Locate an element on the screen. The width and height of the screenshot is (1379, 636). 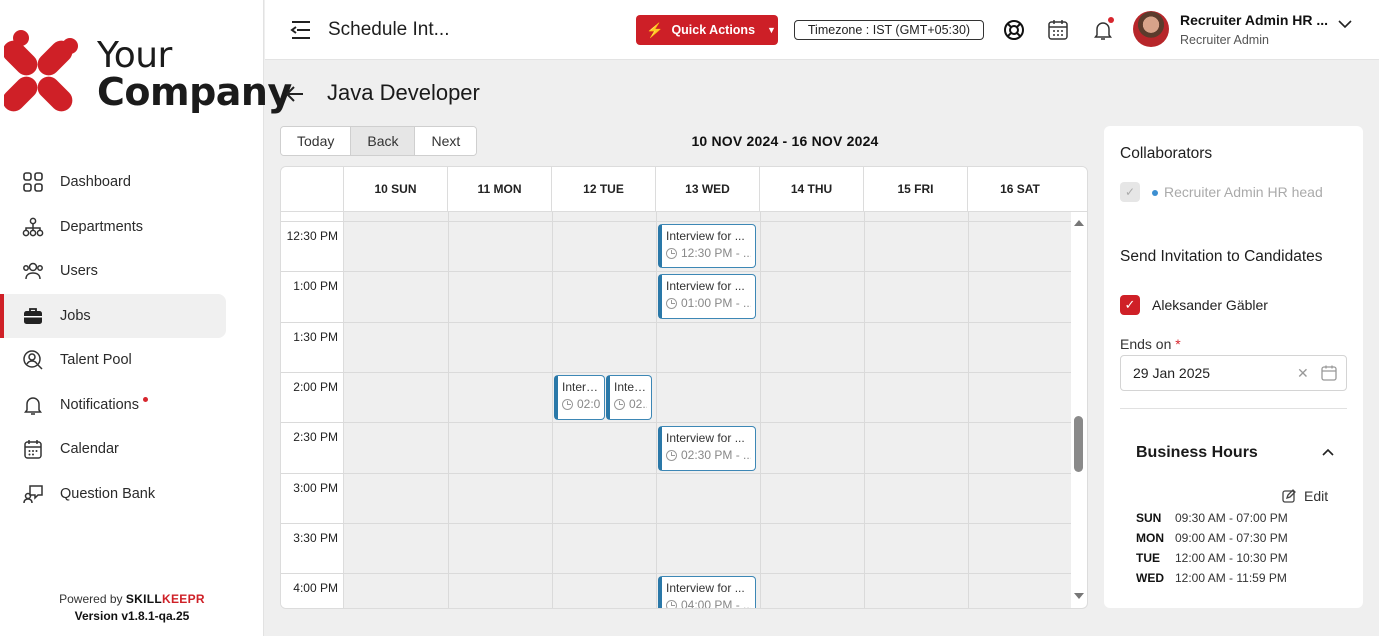
sidebar-item-talent-pool: Talent Pool is located at coordinates (132, 360).